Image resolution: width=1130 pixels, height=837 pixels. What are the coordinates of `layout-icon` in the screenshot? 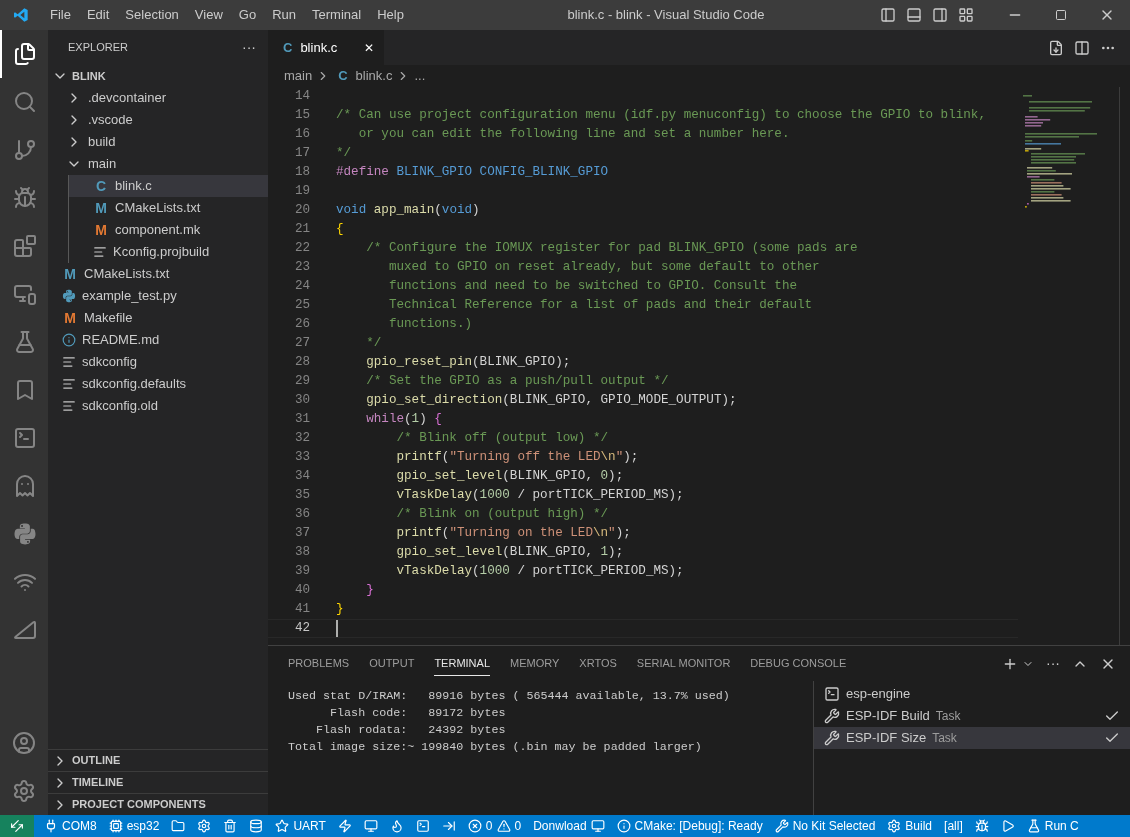 It's located at (966, 15).